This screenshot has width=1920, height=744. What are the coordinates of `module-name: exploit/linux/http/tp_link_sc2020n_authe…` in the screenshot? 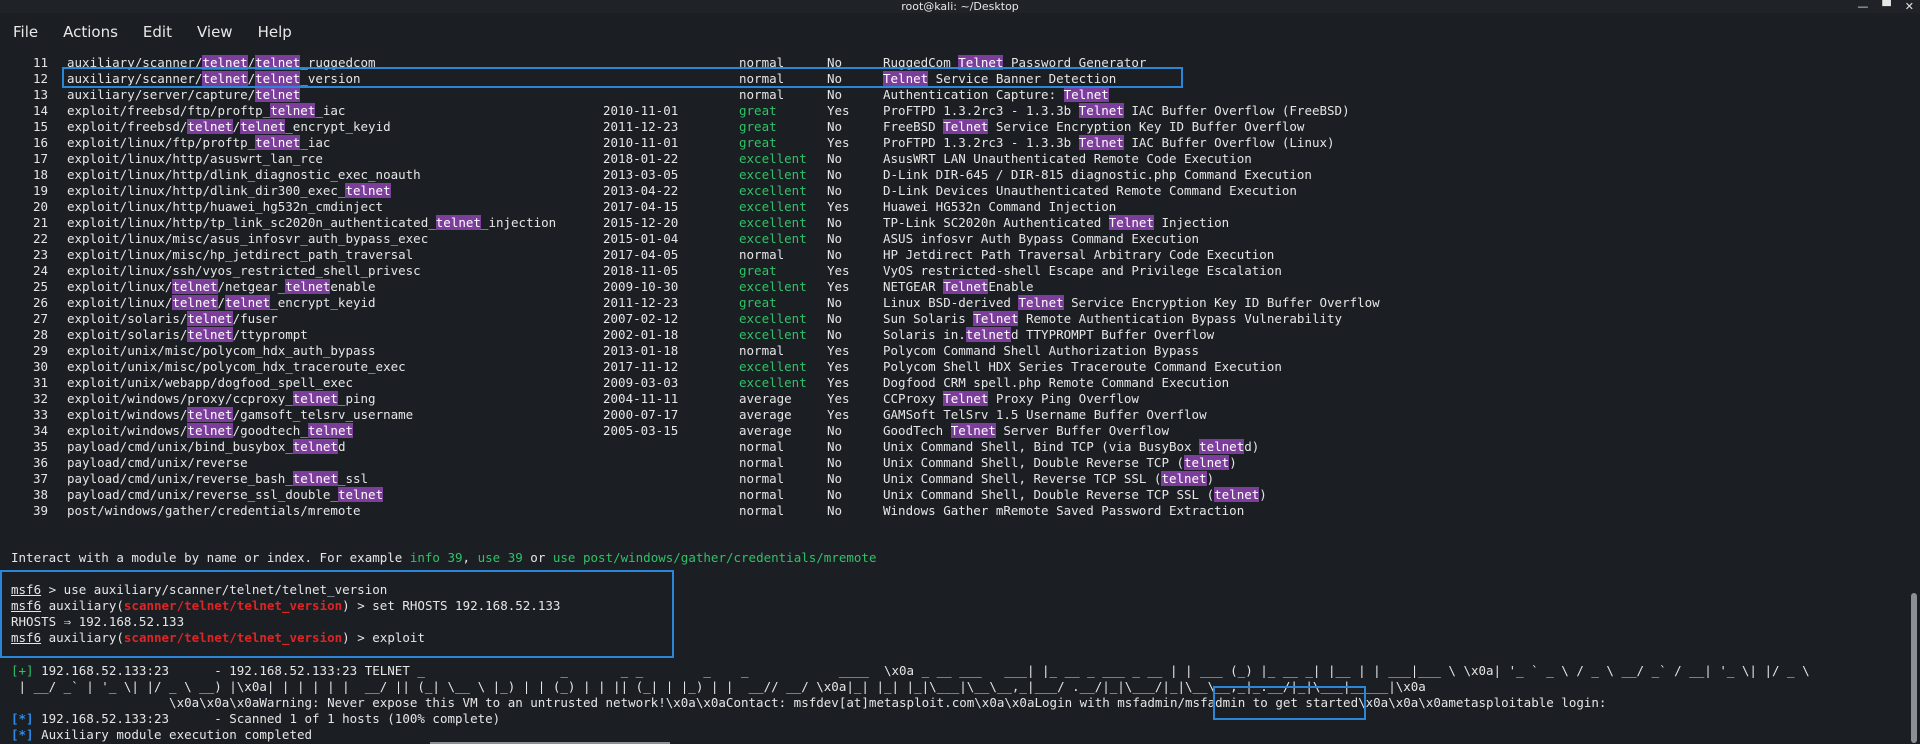 It's located at (312, 222).